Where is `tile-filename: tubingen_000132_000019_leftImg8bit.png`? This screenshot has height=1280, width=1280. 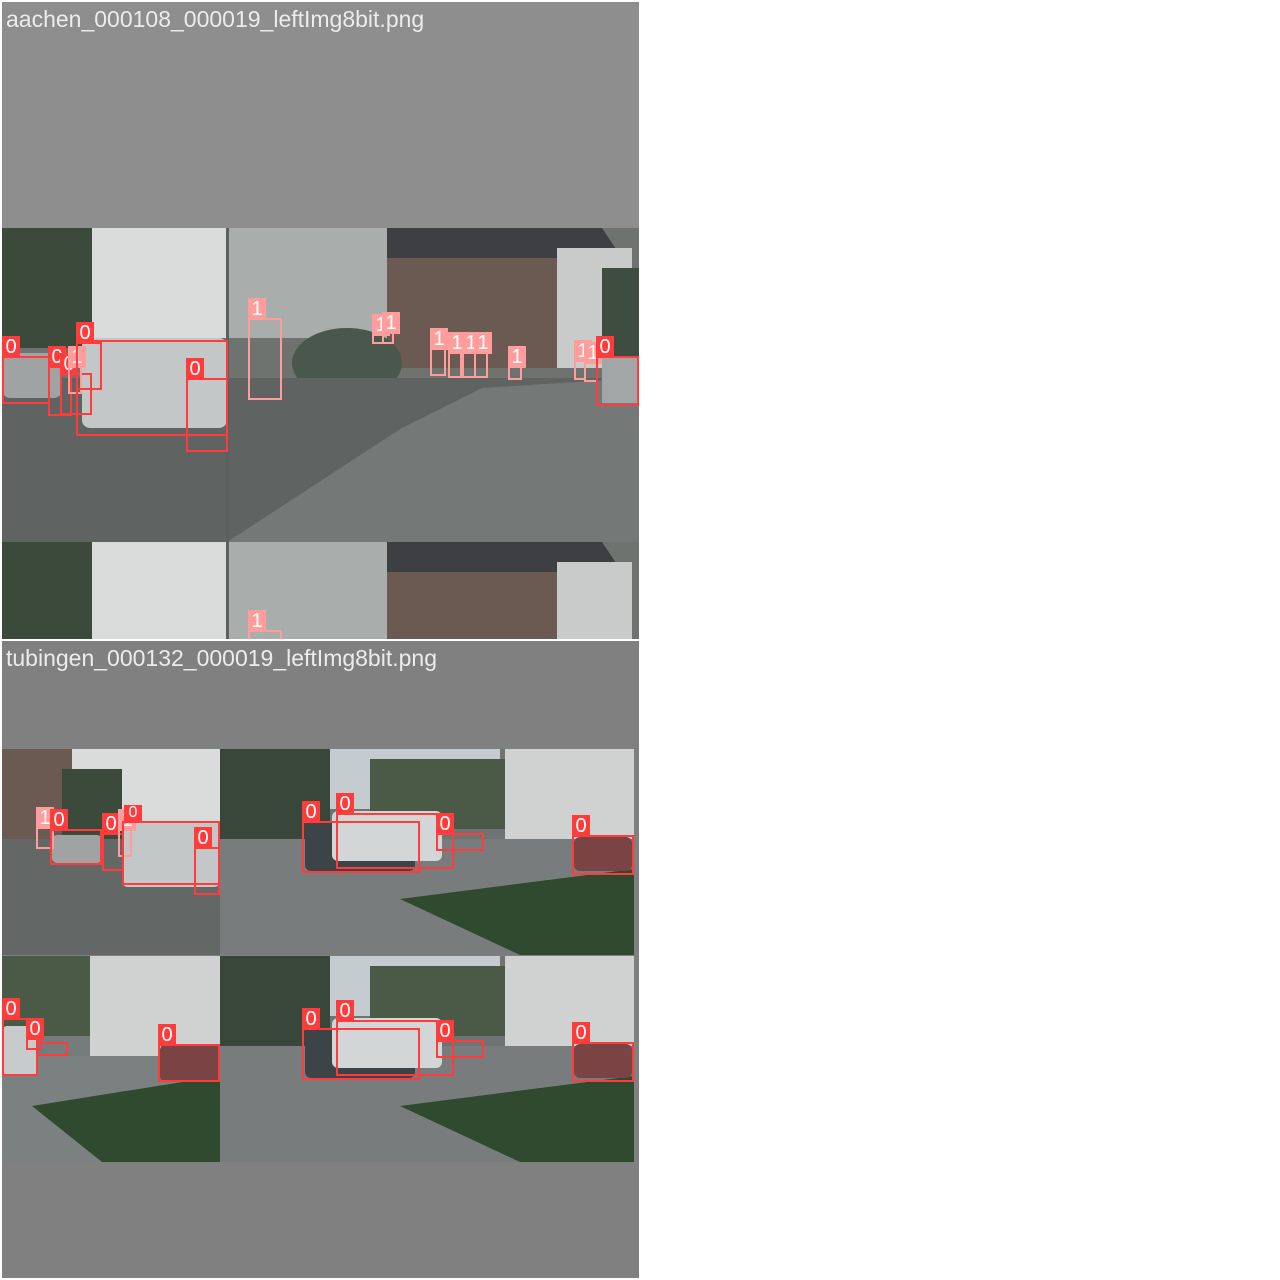
tile-filename: tubingen_000132_000019_leftImg8bit.png is located at coordinates (221, 658).